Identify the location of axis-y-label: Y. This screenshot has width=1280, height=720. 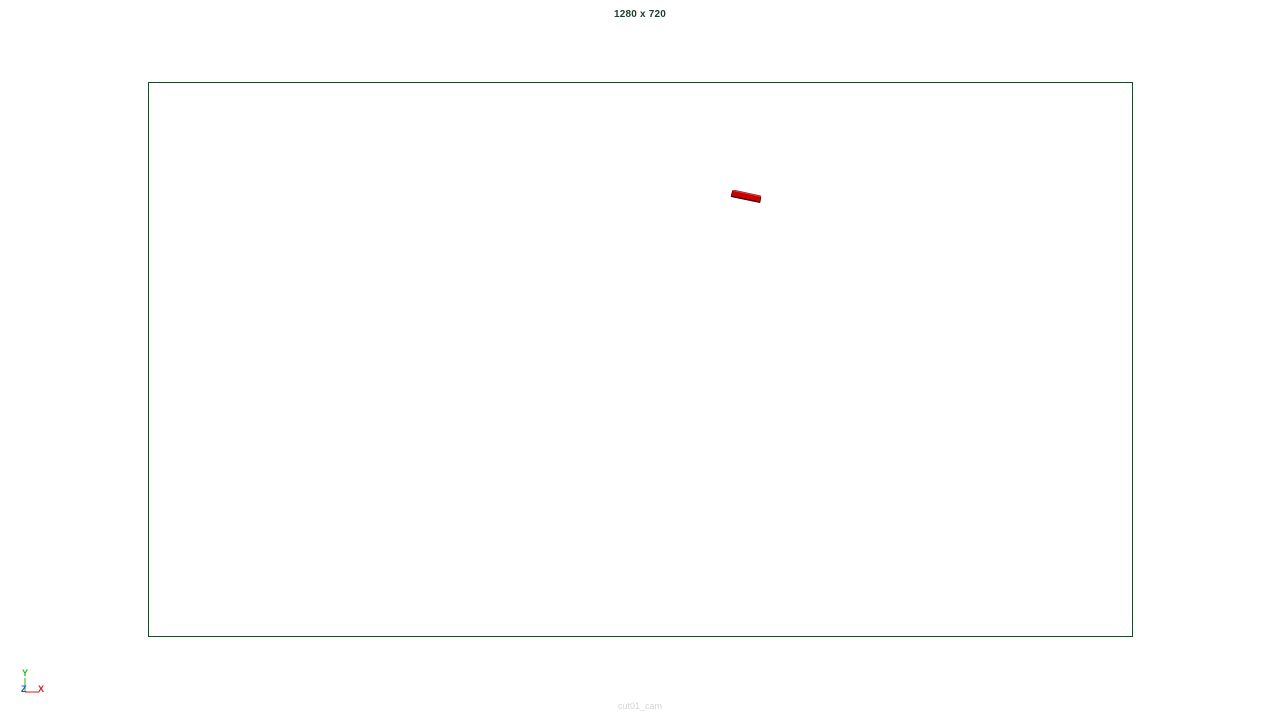
(25, 673).